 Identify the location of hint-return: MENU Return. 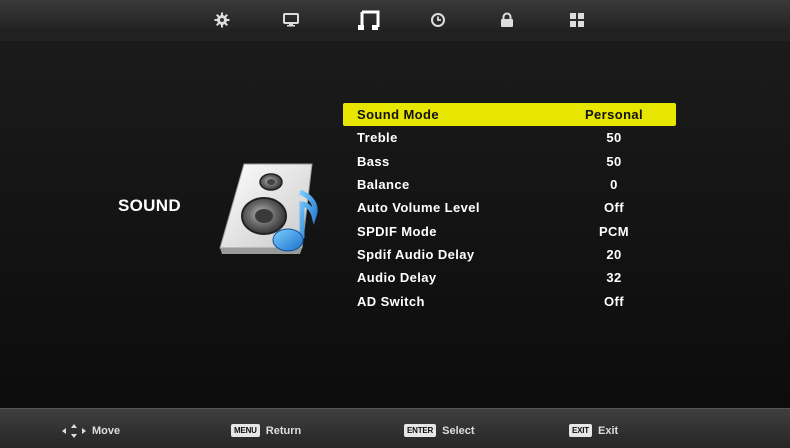
(266, 430).